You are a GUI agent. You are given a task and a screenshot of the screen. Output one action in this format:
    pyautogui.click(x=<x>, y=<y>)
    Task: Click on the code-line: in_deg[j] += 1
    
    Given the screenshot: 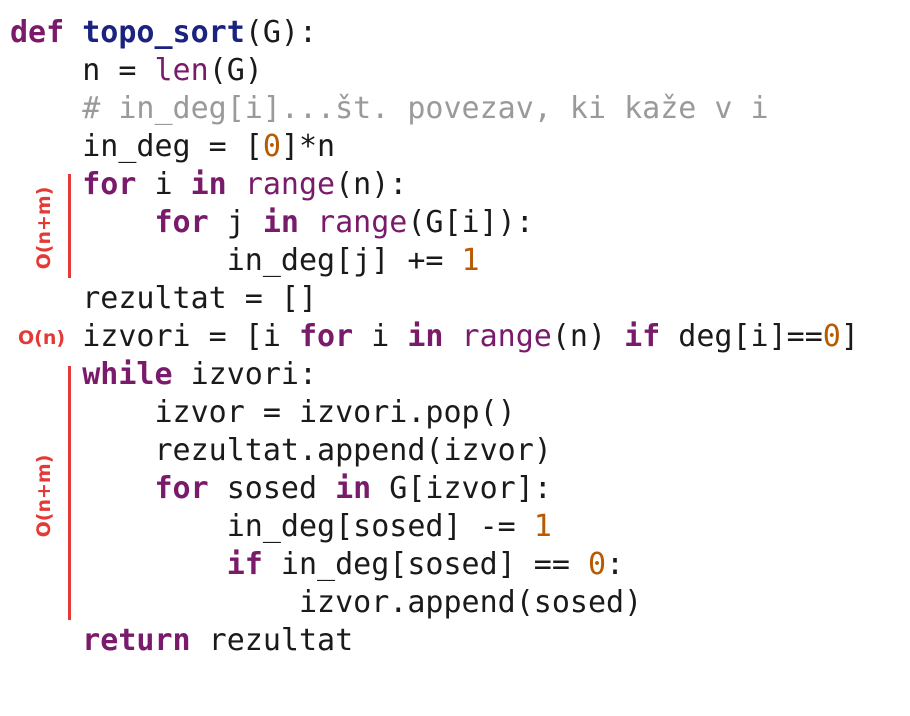 What is the action you would take?
    pyautogui.click(x=434, y=261)
    